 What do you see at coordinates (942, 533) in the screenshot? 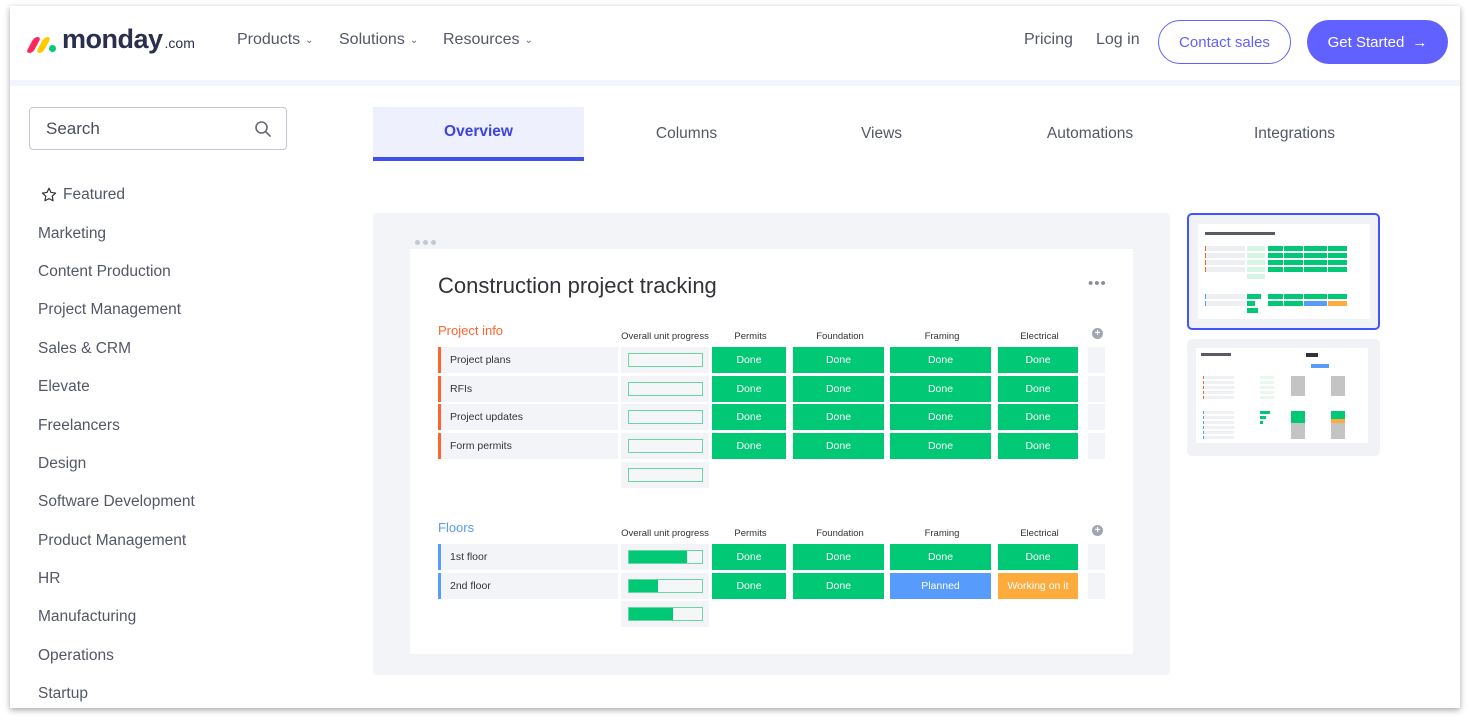
I see `column-header: Framing` at bounding box center [942, 533].